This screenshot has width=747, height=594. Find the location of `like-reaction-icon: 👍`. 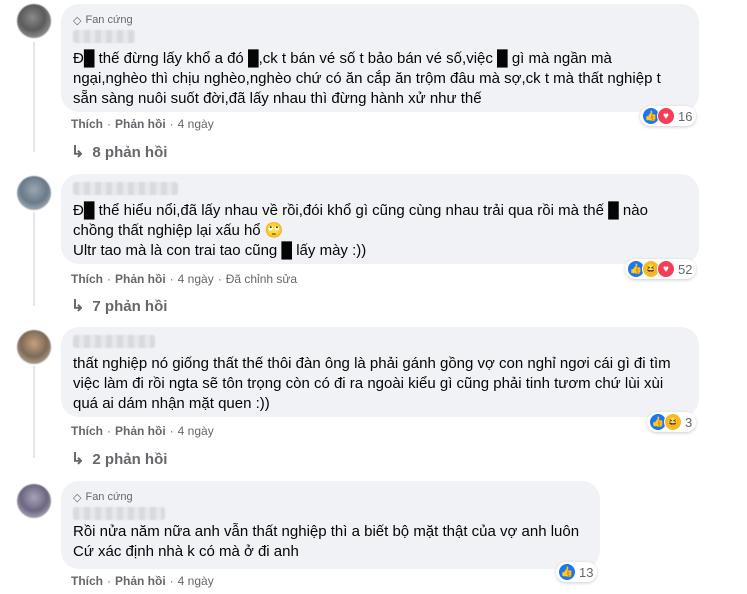

like-reaction-icon: 👍 is located at coordinates (567, 572).